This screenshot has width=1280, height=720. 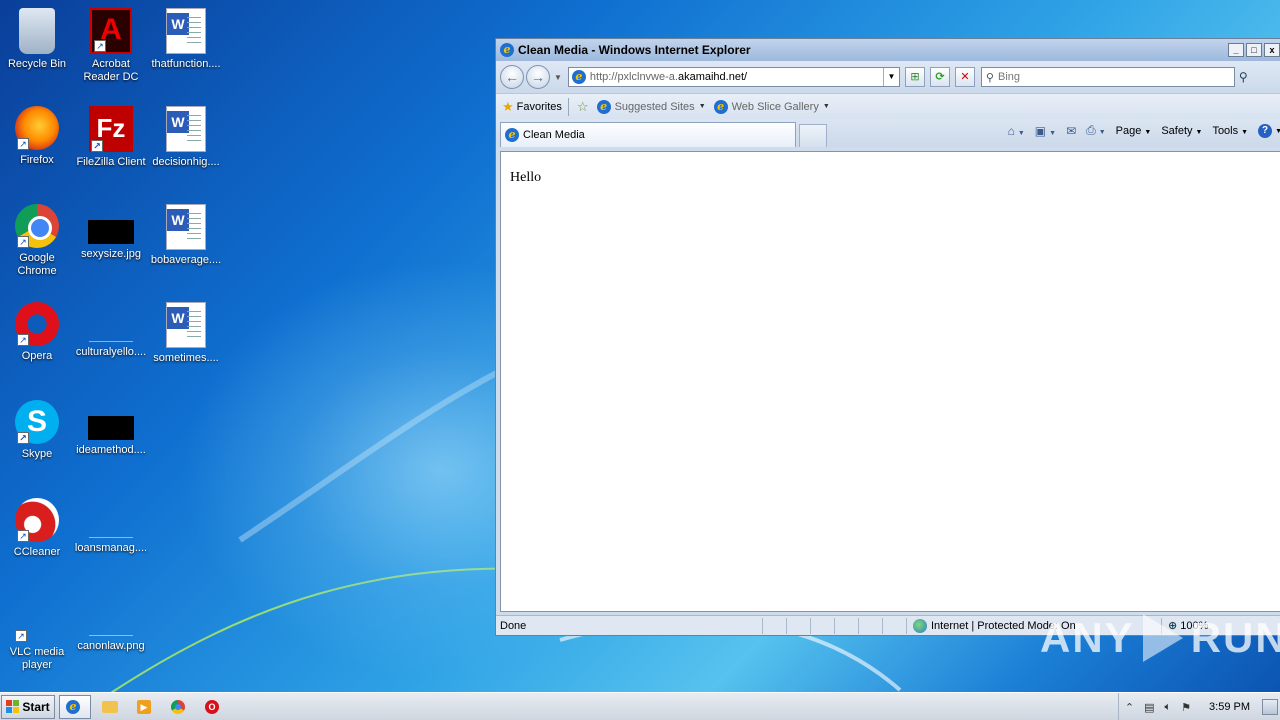 What do you see at coordinates (1272, 50) in the screenshot?
I see `close-button: x` at bounding box center [1272, 50].